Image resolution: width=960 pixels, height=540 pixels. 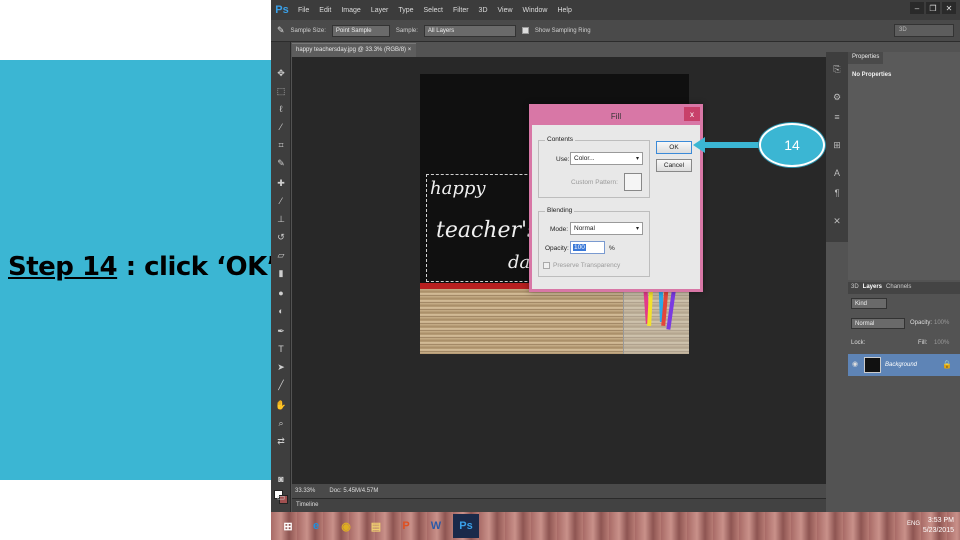 I want to click on layers-panel-tabs: 3D Layers Channels, so click(x=904, y=288).